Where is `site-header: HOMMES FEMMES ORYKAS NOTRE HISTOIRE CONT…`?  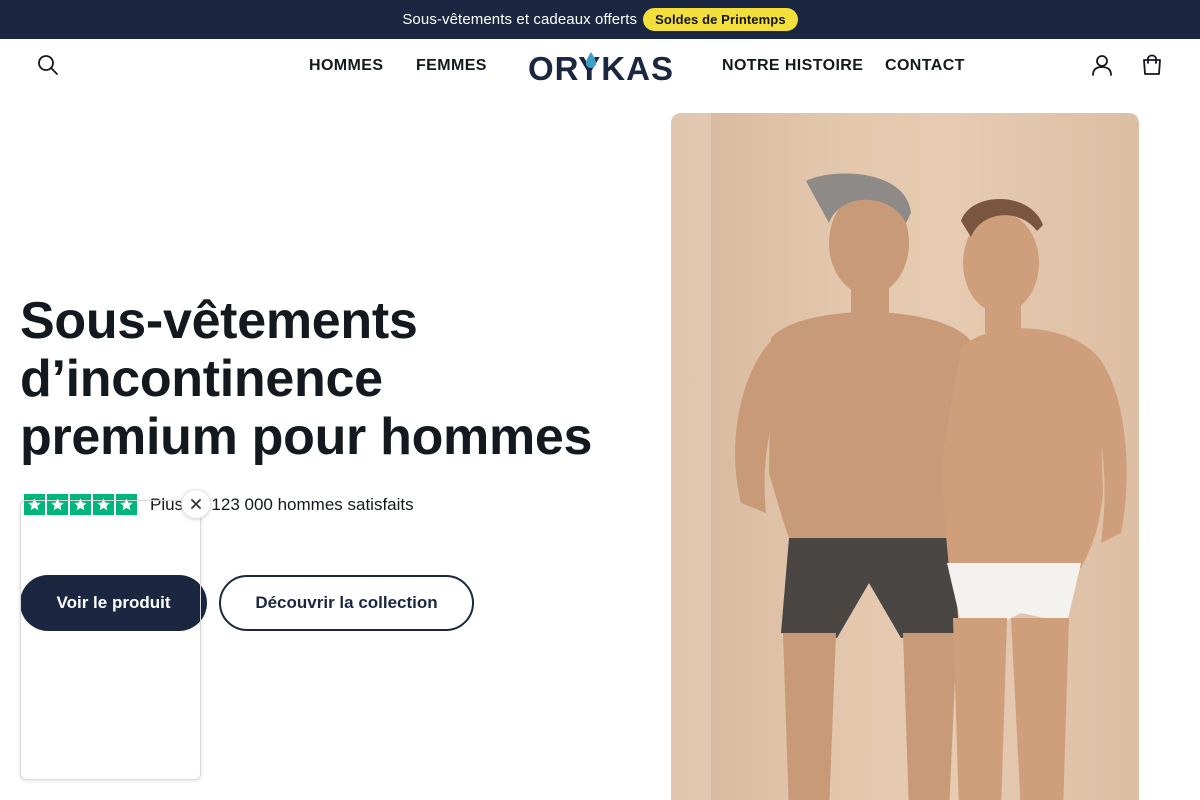
site-header: HOMMES FEMMES ORYKAS NOTRE HISTOIRE CONT… is located at coordinates (600, 66).